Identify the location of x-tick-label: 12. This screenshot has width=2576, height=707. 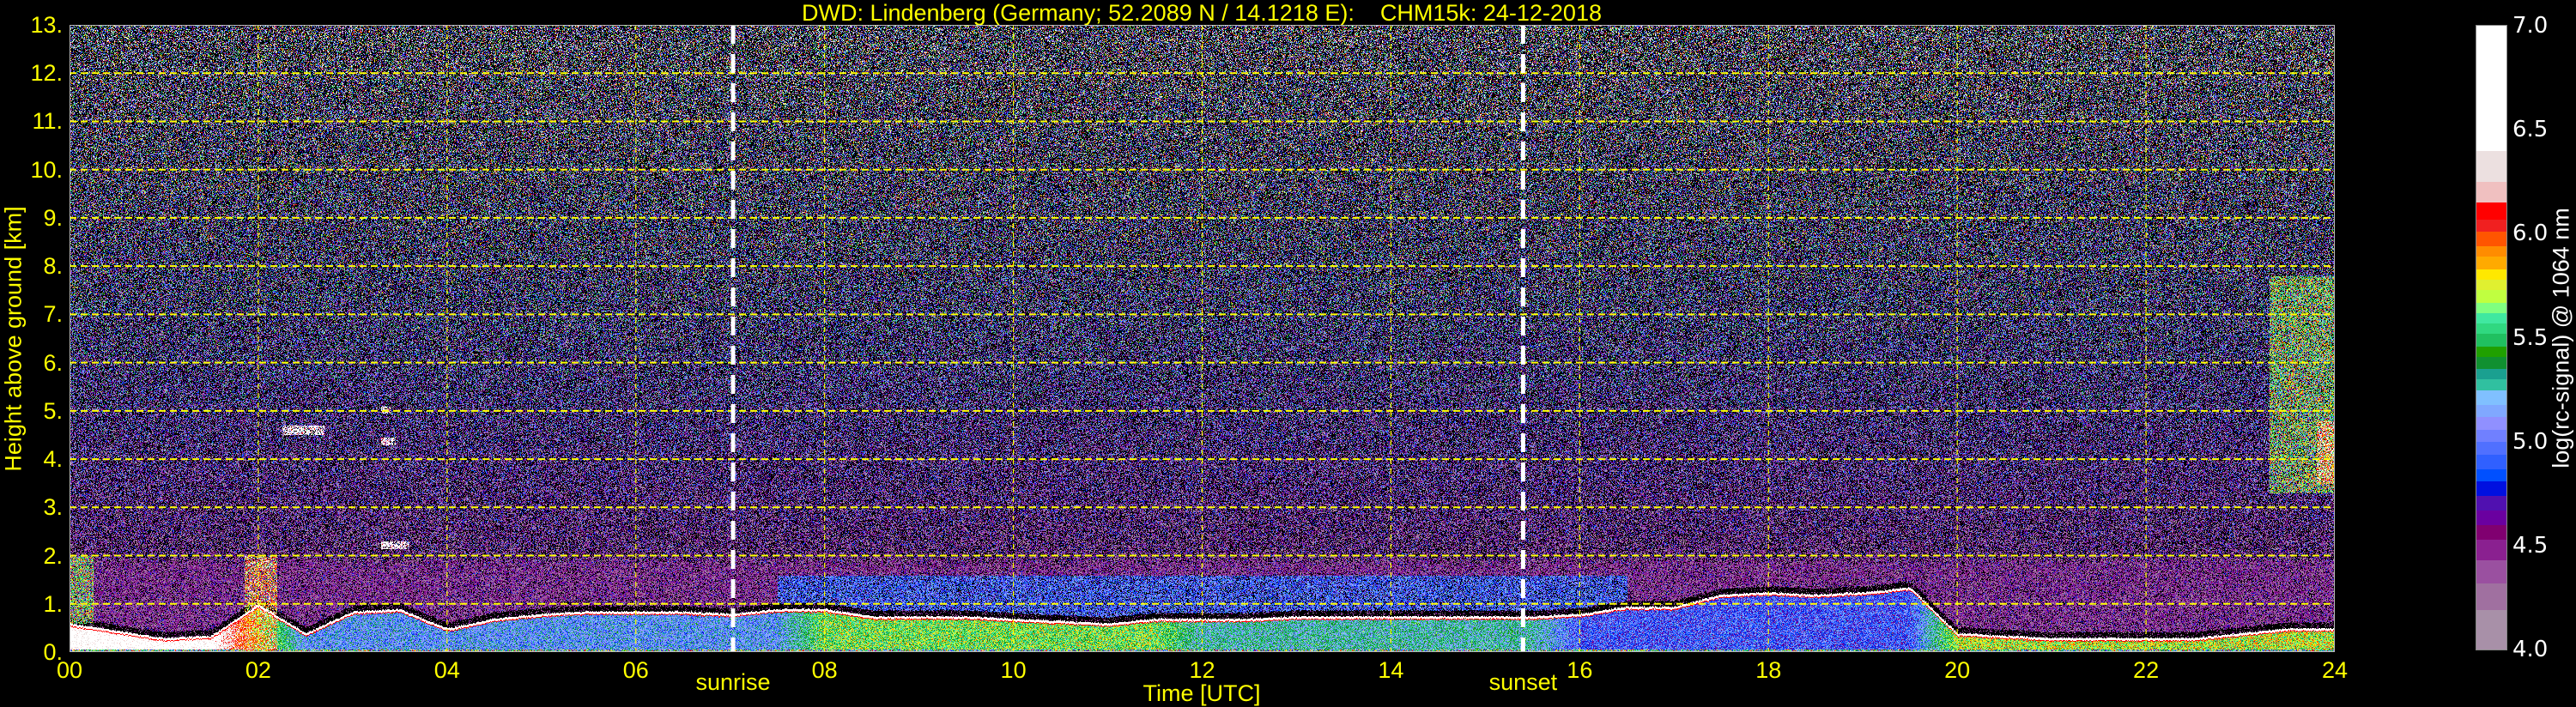
(1202, 670).